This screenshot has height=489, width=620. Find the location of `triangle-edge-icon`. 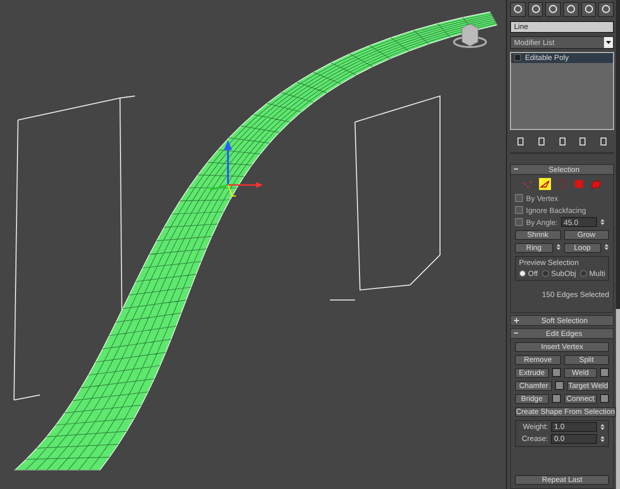

triangle-edge-icon is located at coordinates (545, 184).